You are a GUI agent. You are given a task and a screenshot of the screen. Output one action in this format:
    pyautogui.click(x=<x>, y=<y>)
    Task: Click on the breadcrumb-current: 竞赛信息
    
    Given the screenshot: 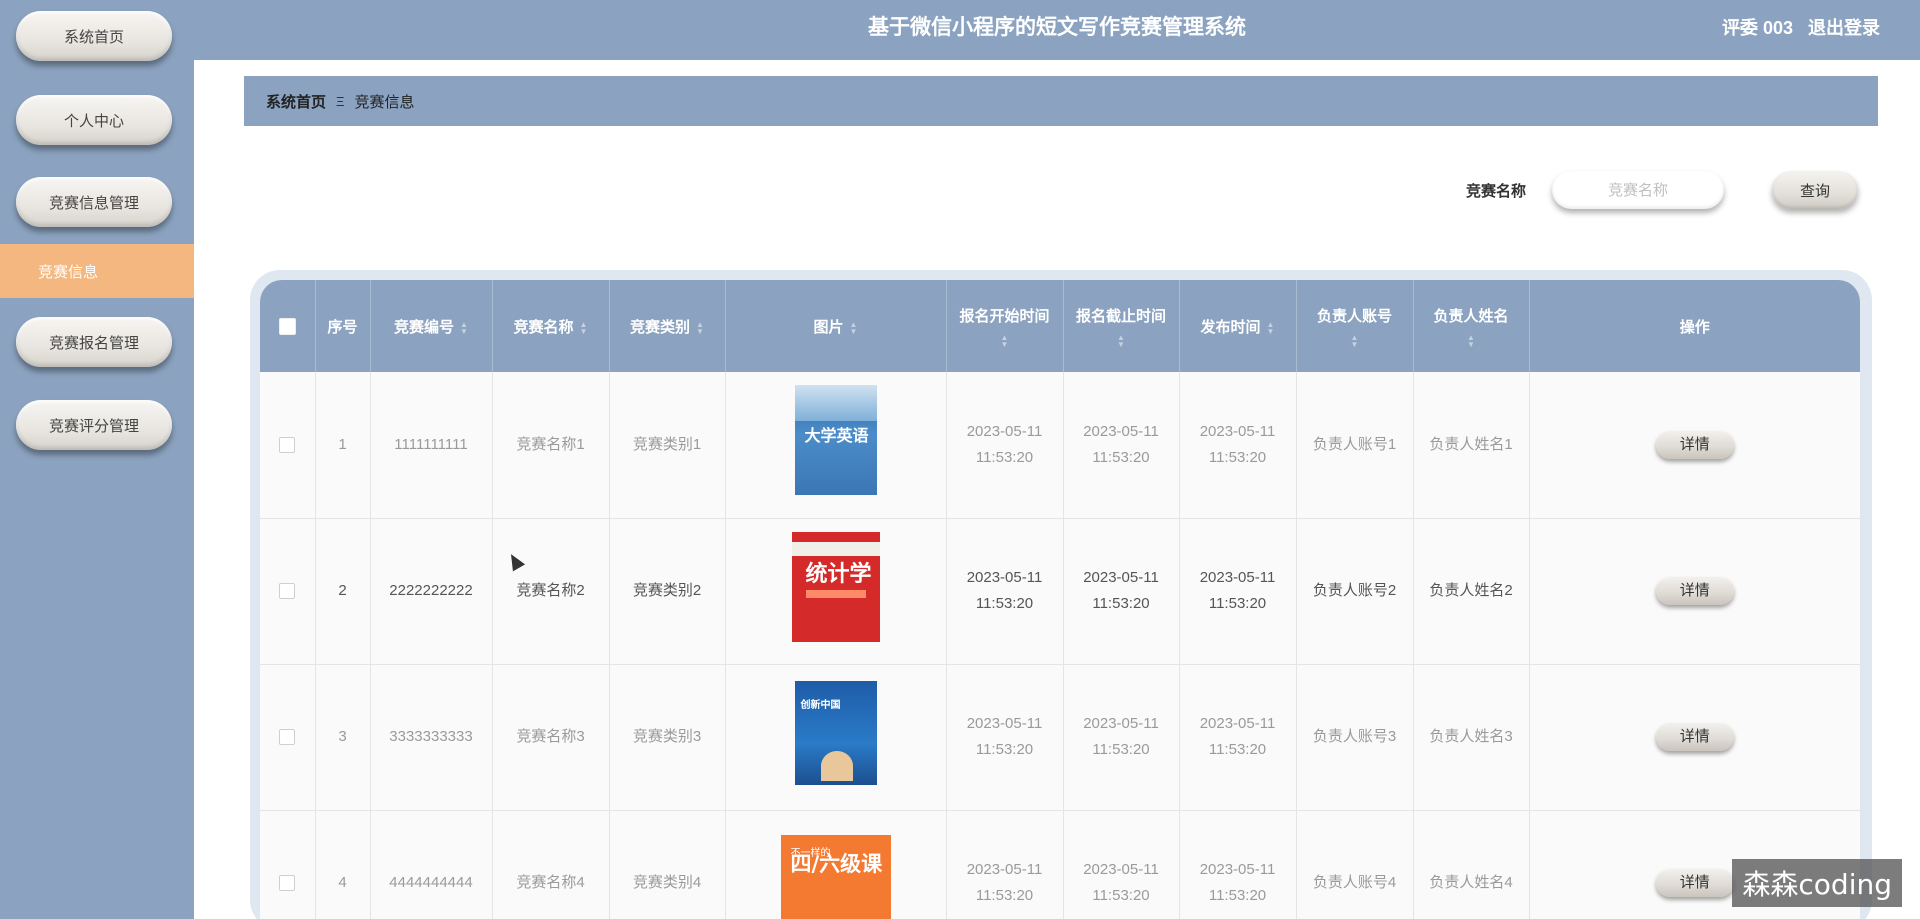 What is the action you would take?
    pyautogui.click(x=384, y=102)
    